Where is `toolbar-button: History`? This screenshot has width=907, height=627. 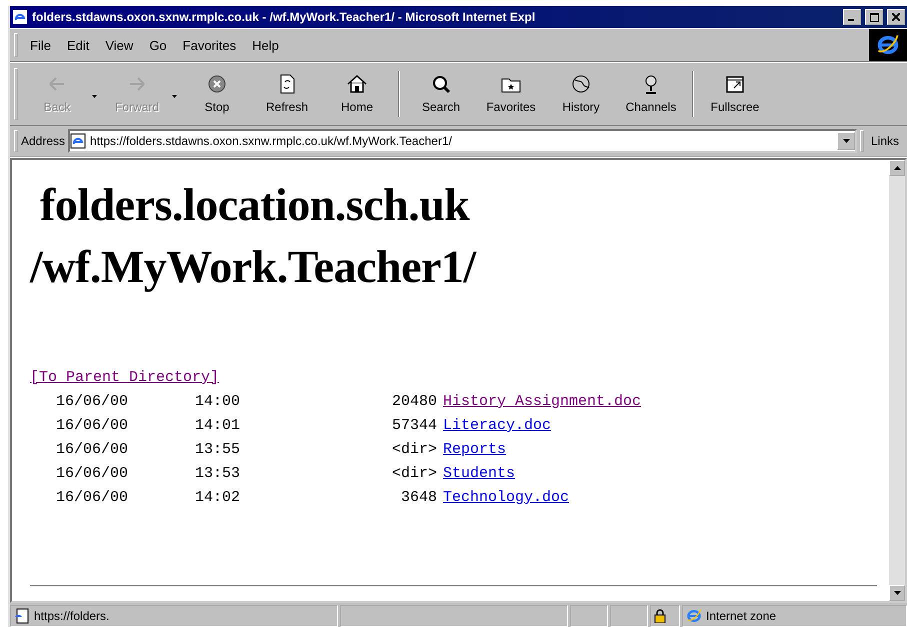 toolbar-button: History is located at coordinates (581, 94).